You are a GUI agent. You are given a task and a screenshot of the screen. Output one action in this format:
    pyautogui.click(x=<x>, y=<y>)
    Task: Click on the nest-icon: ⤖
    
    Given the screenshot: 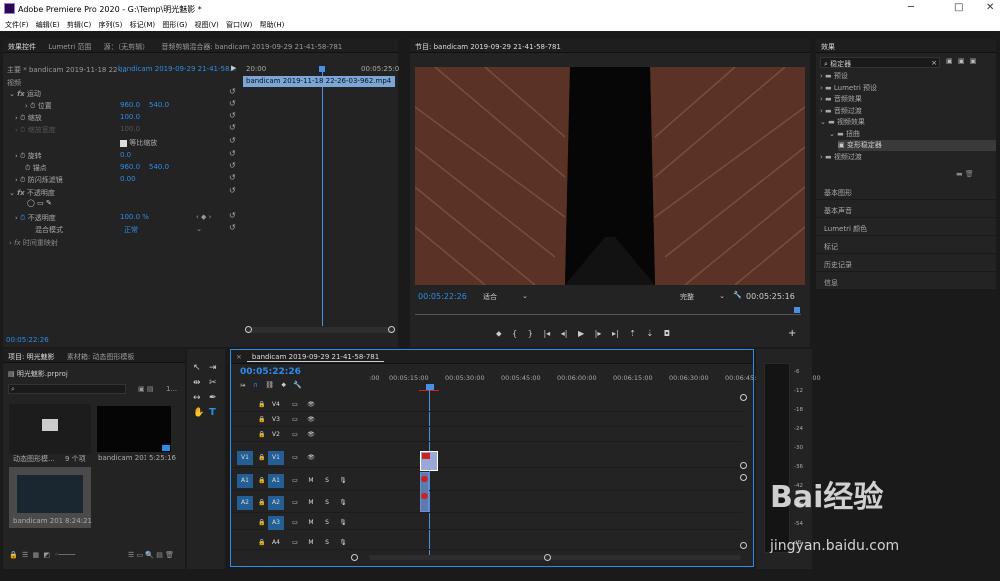 What is the action you would take?
    pyautogui.click(x=243, y=385)
    